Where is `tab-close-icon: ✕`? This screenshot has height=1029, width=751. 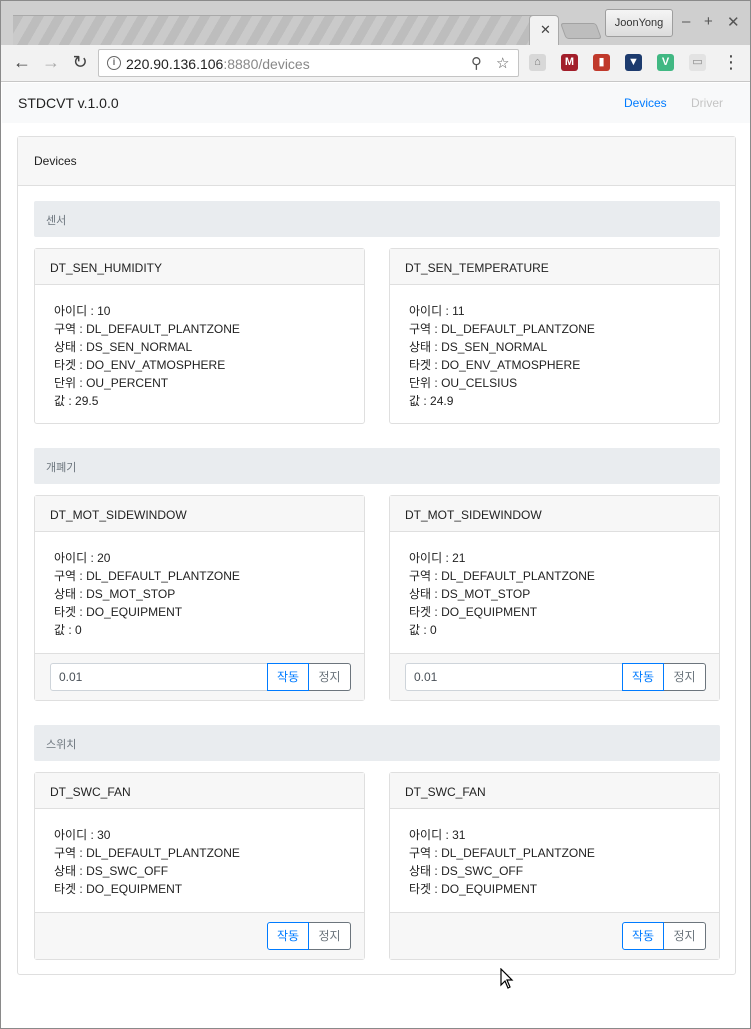 tab-close-icon: ✕ is located at coordinates (545, 30).